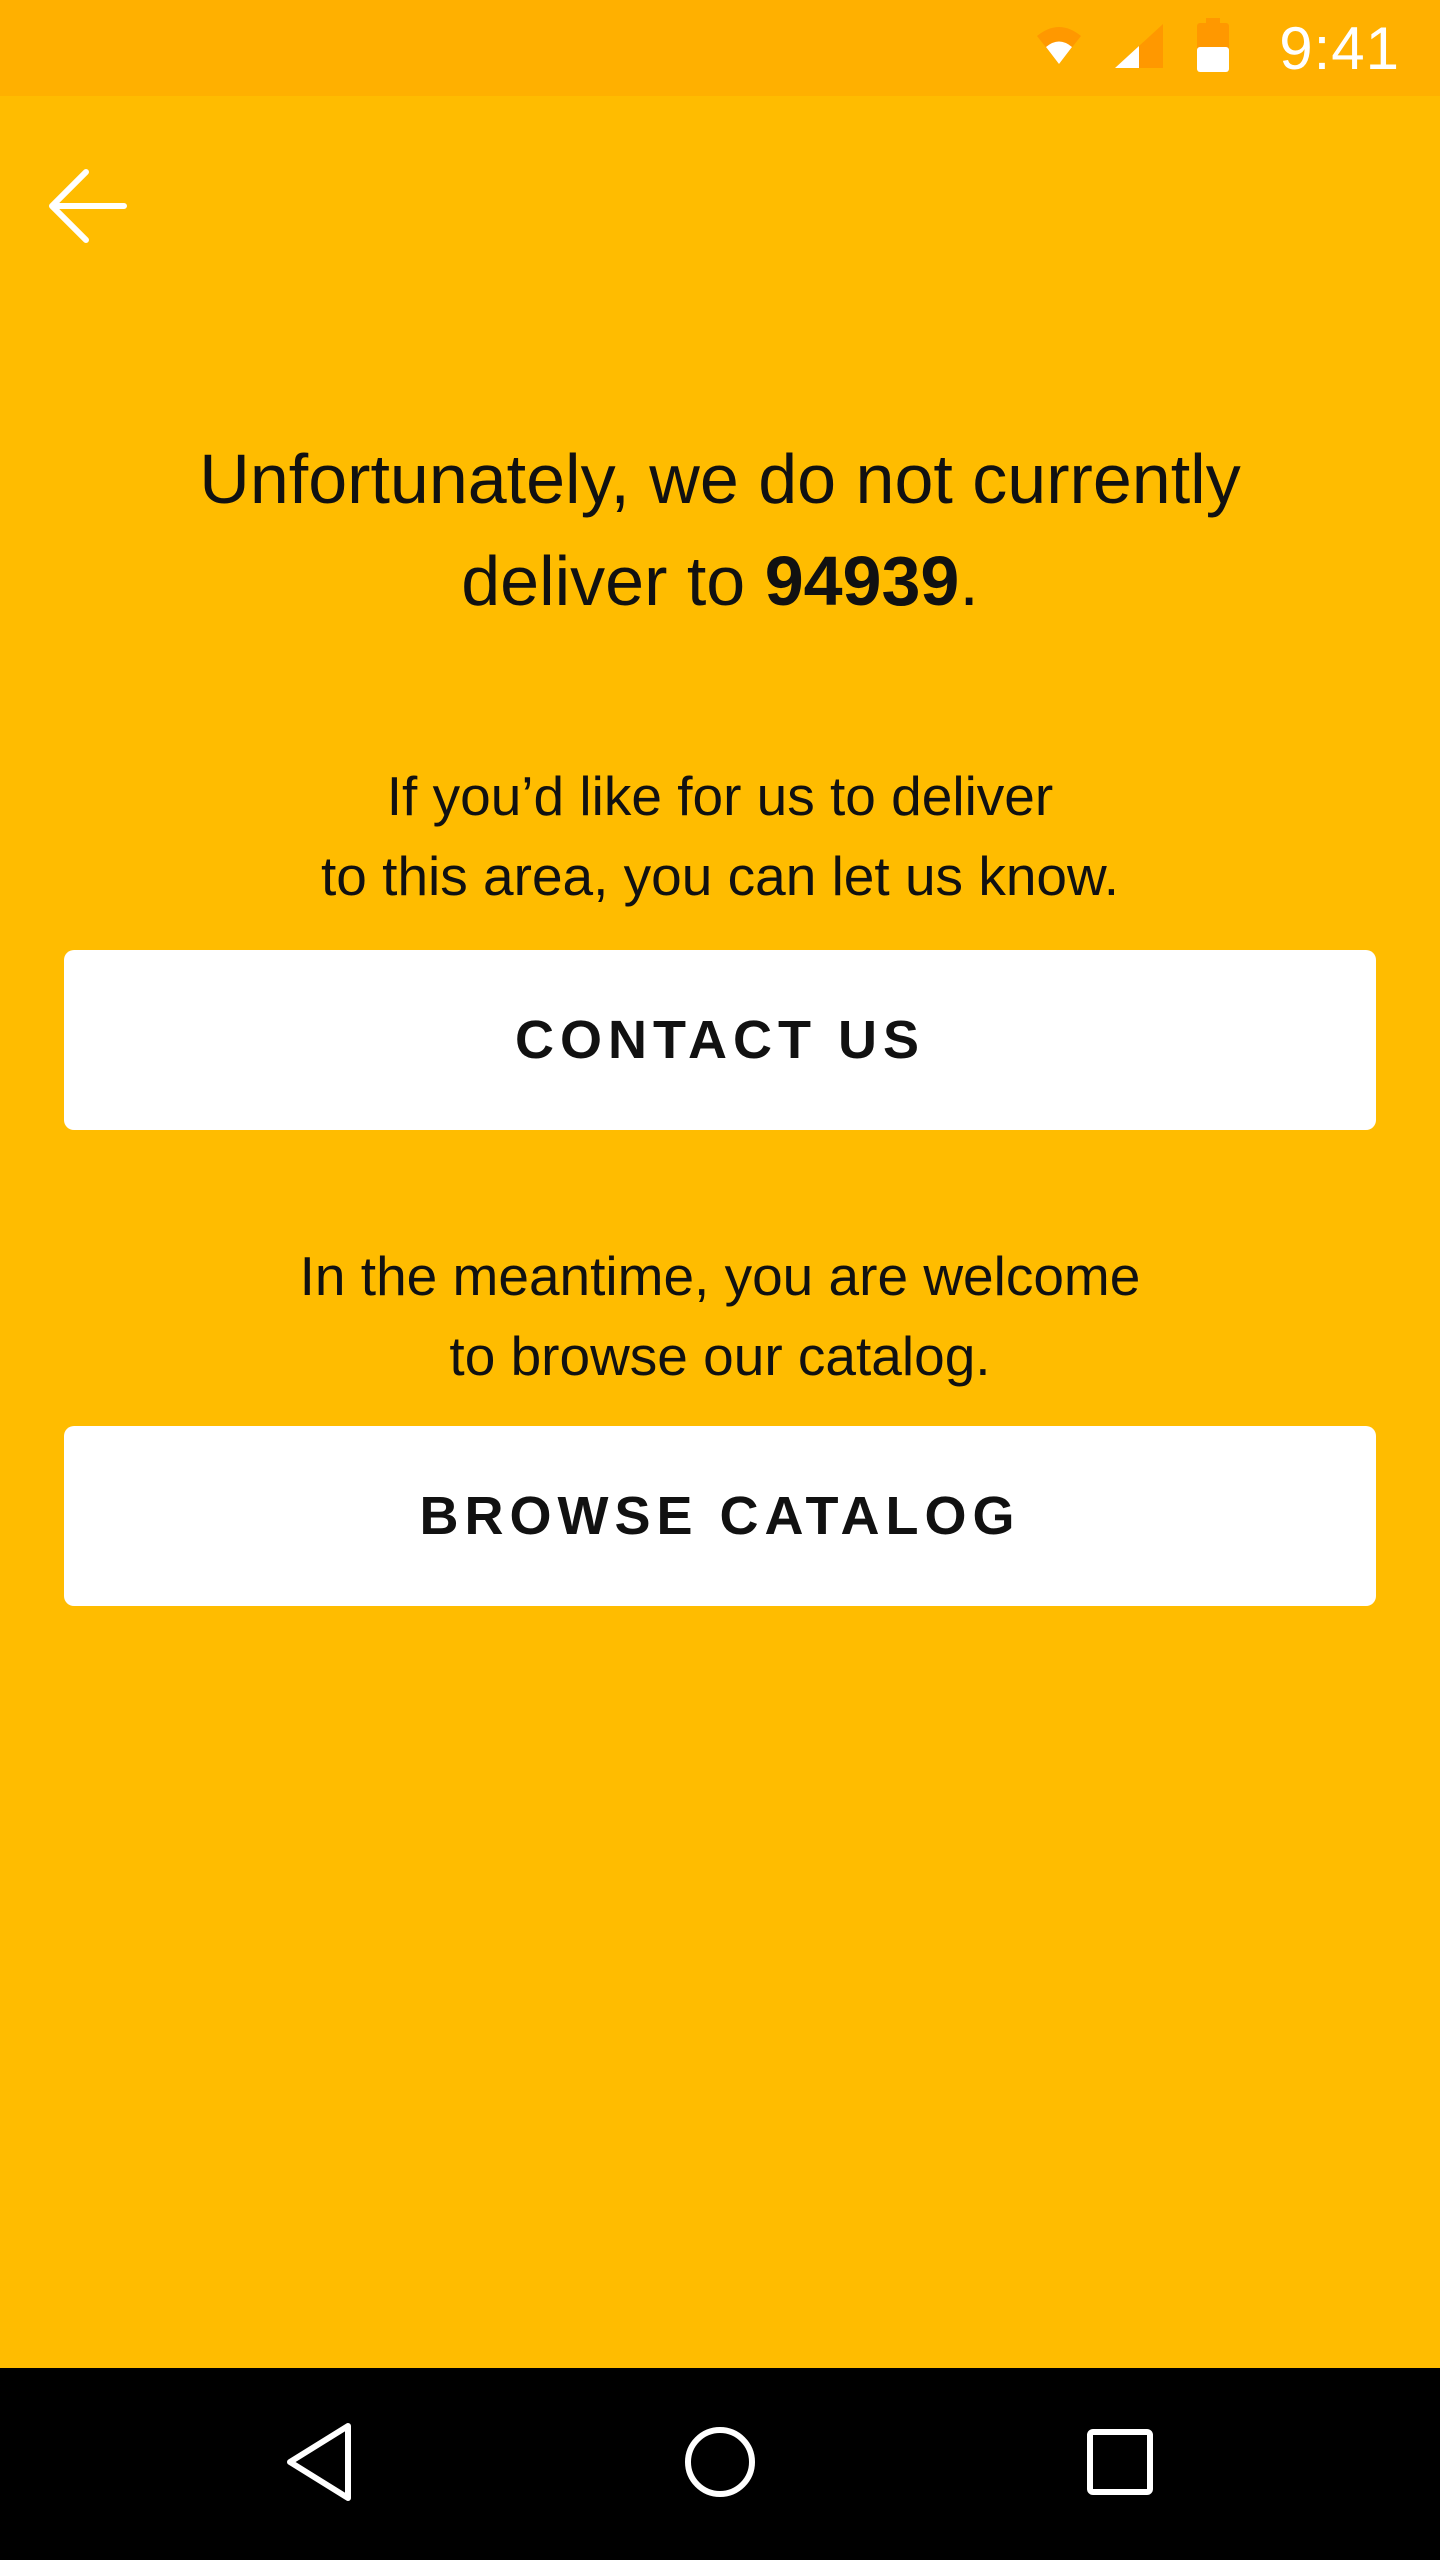 The image size is (1440, 2560). I want to click on battery-icon, so click(1213, 48).